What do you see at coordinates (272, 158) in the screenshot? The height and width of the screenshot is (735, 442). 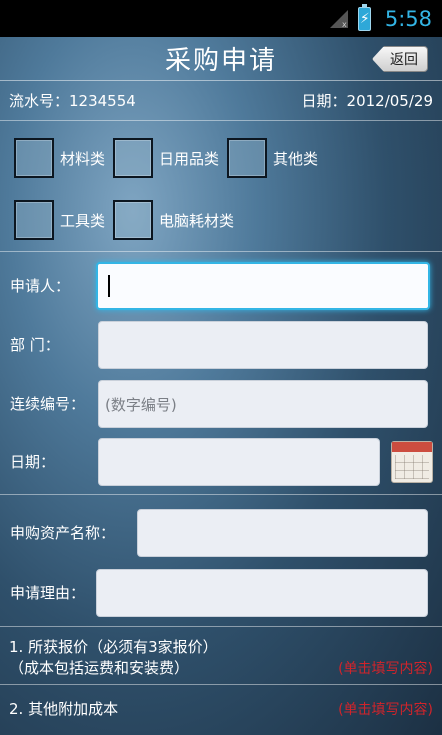 I see `category-other: 其他类` at bounding box center [272, 158].